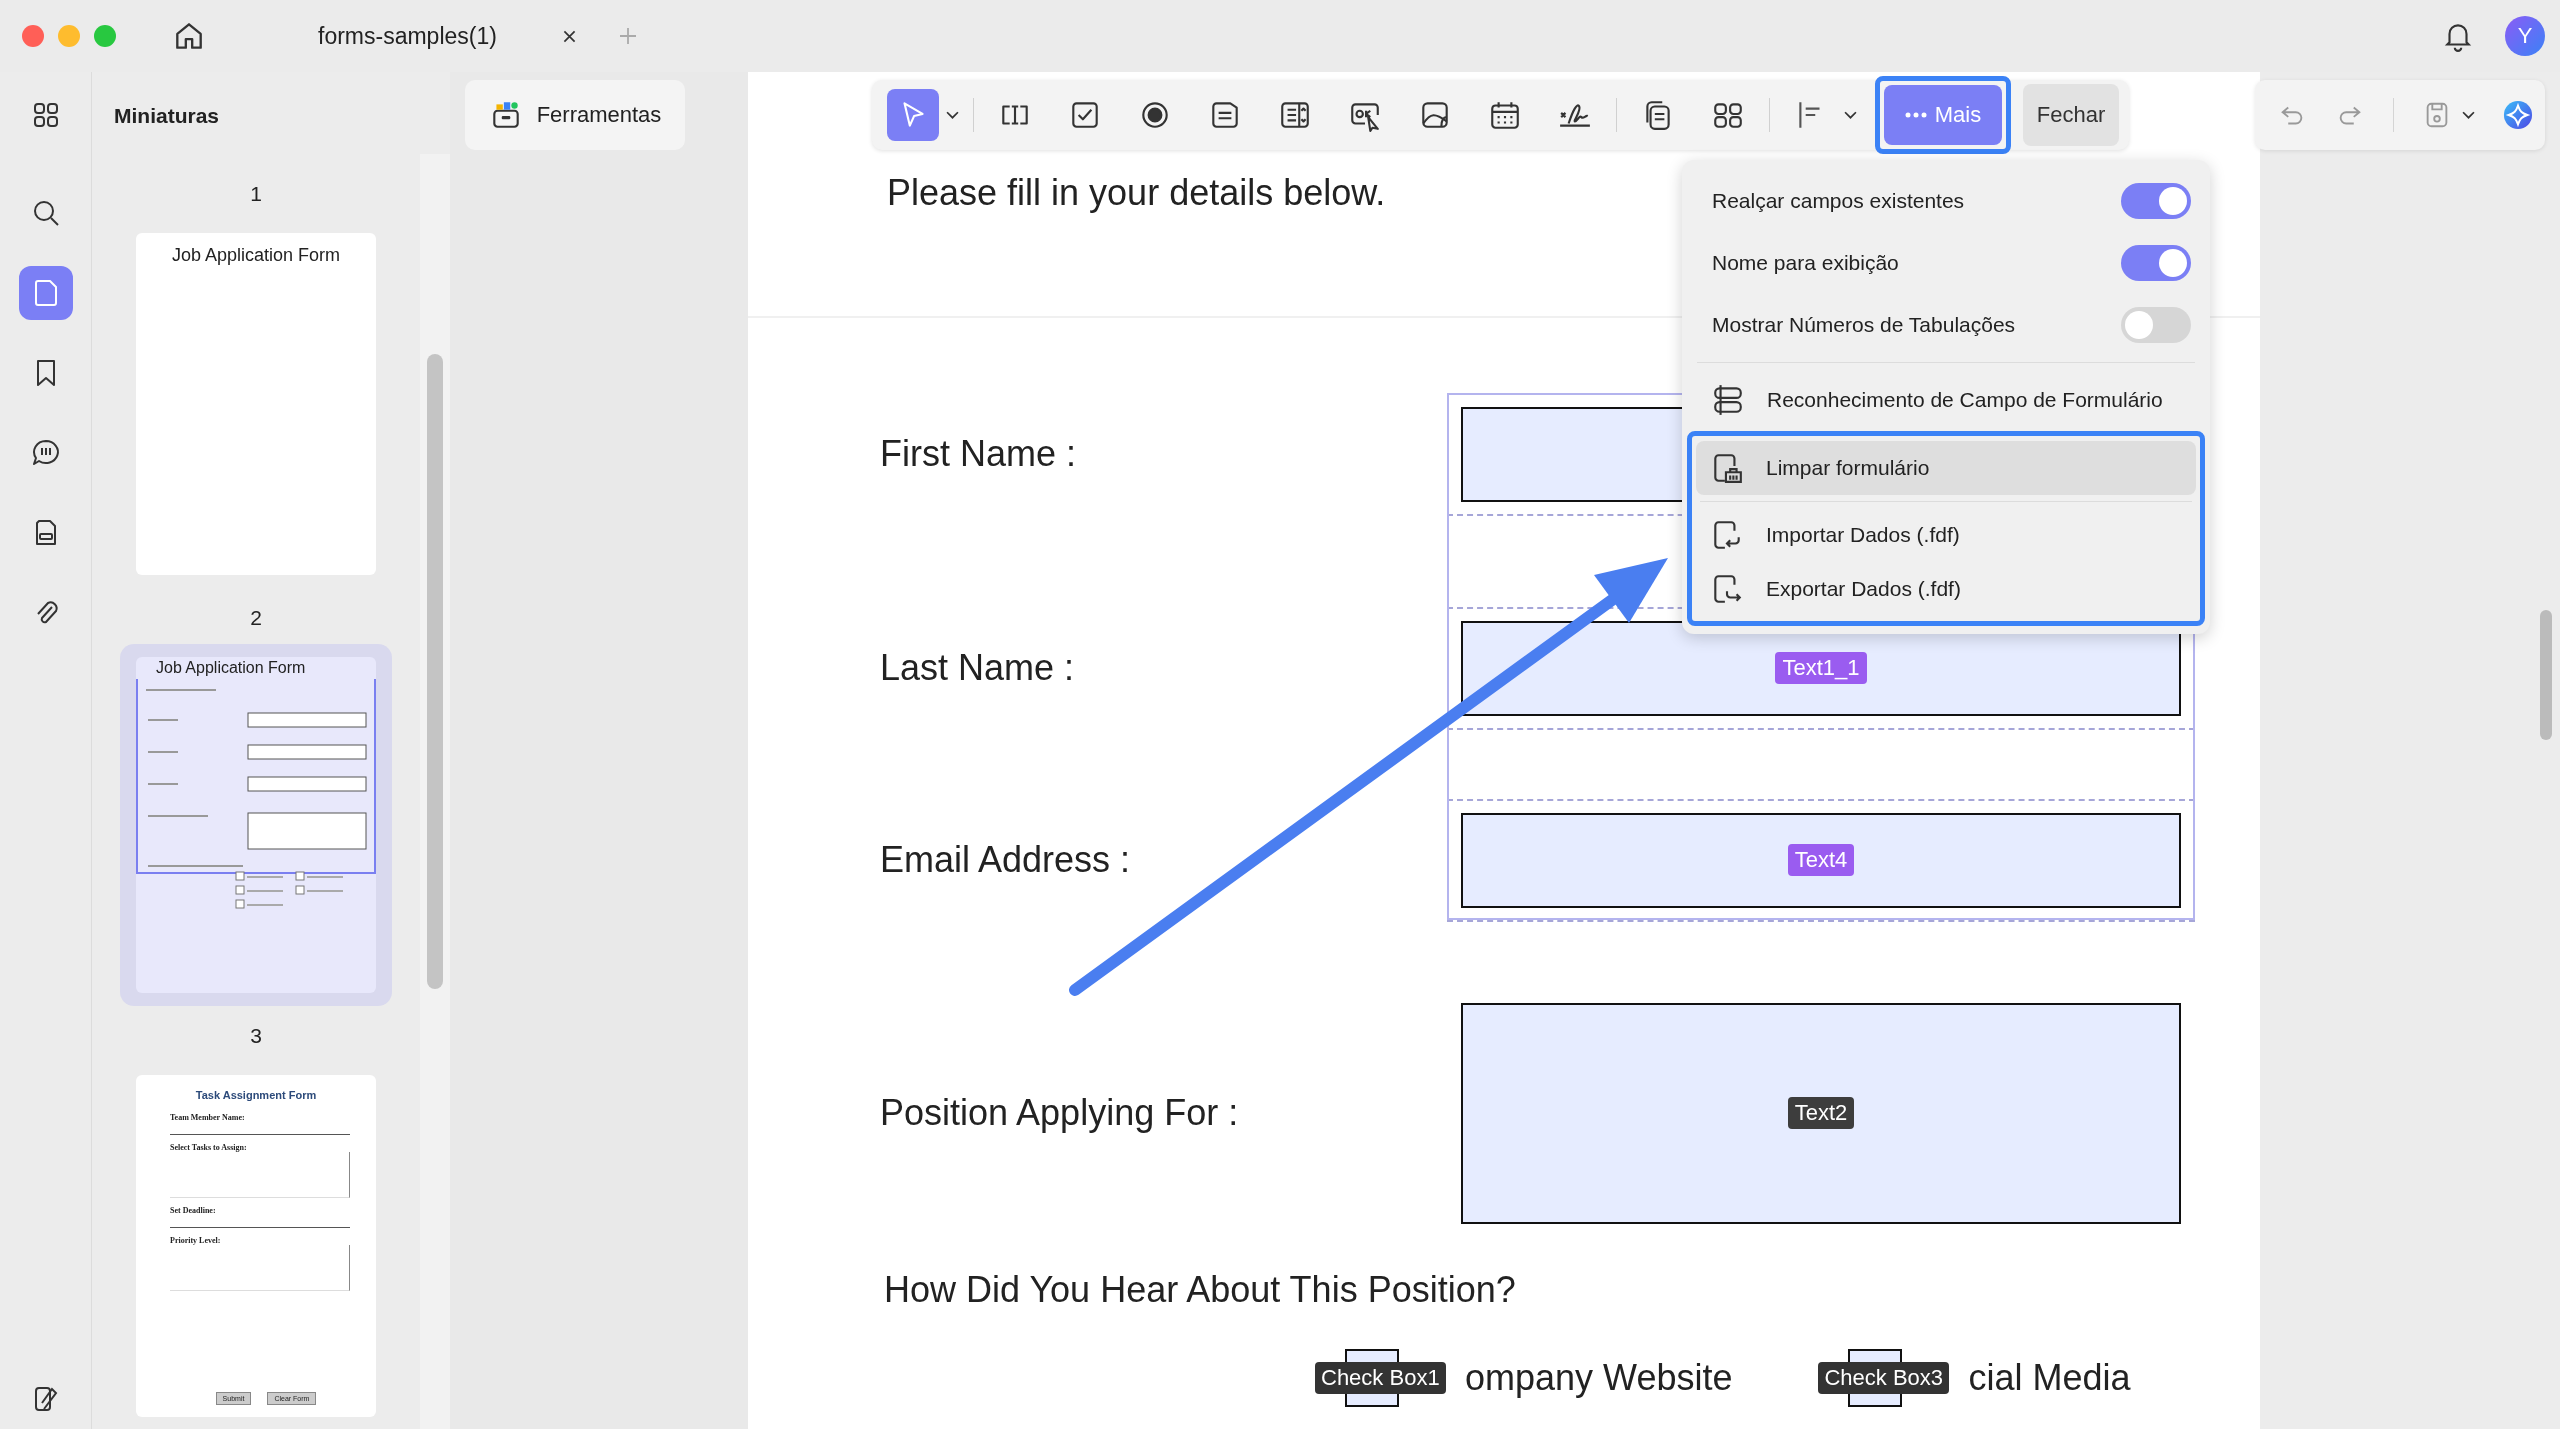 Image resolution: width=2560 pixels, height=1429 pixels. What do you see at coordinates (1060, 1113) in the screenshot?
I see `field-label: Position Applying For :` at bounding box center [1060, 1113].